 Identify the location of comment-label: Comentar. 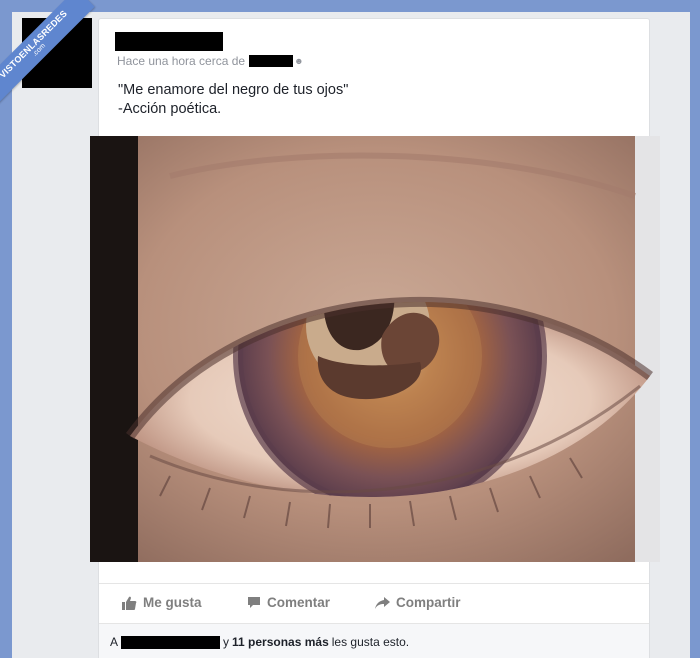
(299, 602).